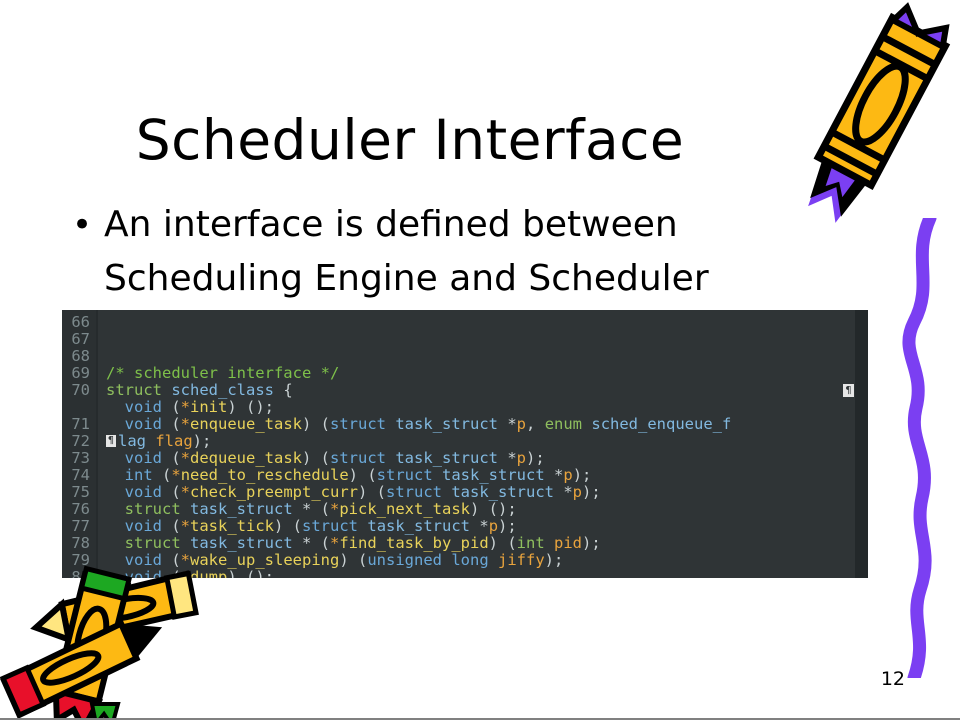 This screenshot has height=720, width=960. I want to click on code-token: sched_class, so click(222, 390).